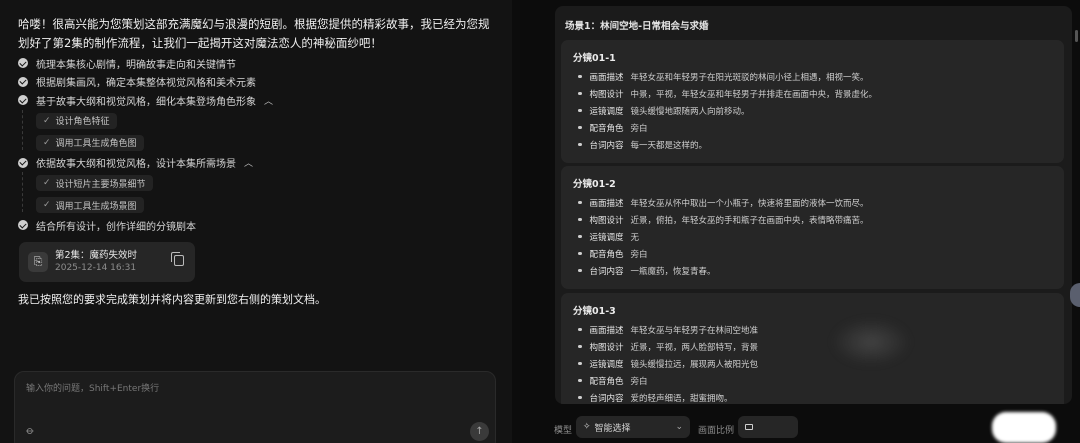  I want to click on shot-field: 运镜调度 镜头缓慢地跟随两人向前移动。, so click(812, 110).